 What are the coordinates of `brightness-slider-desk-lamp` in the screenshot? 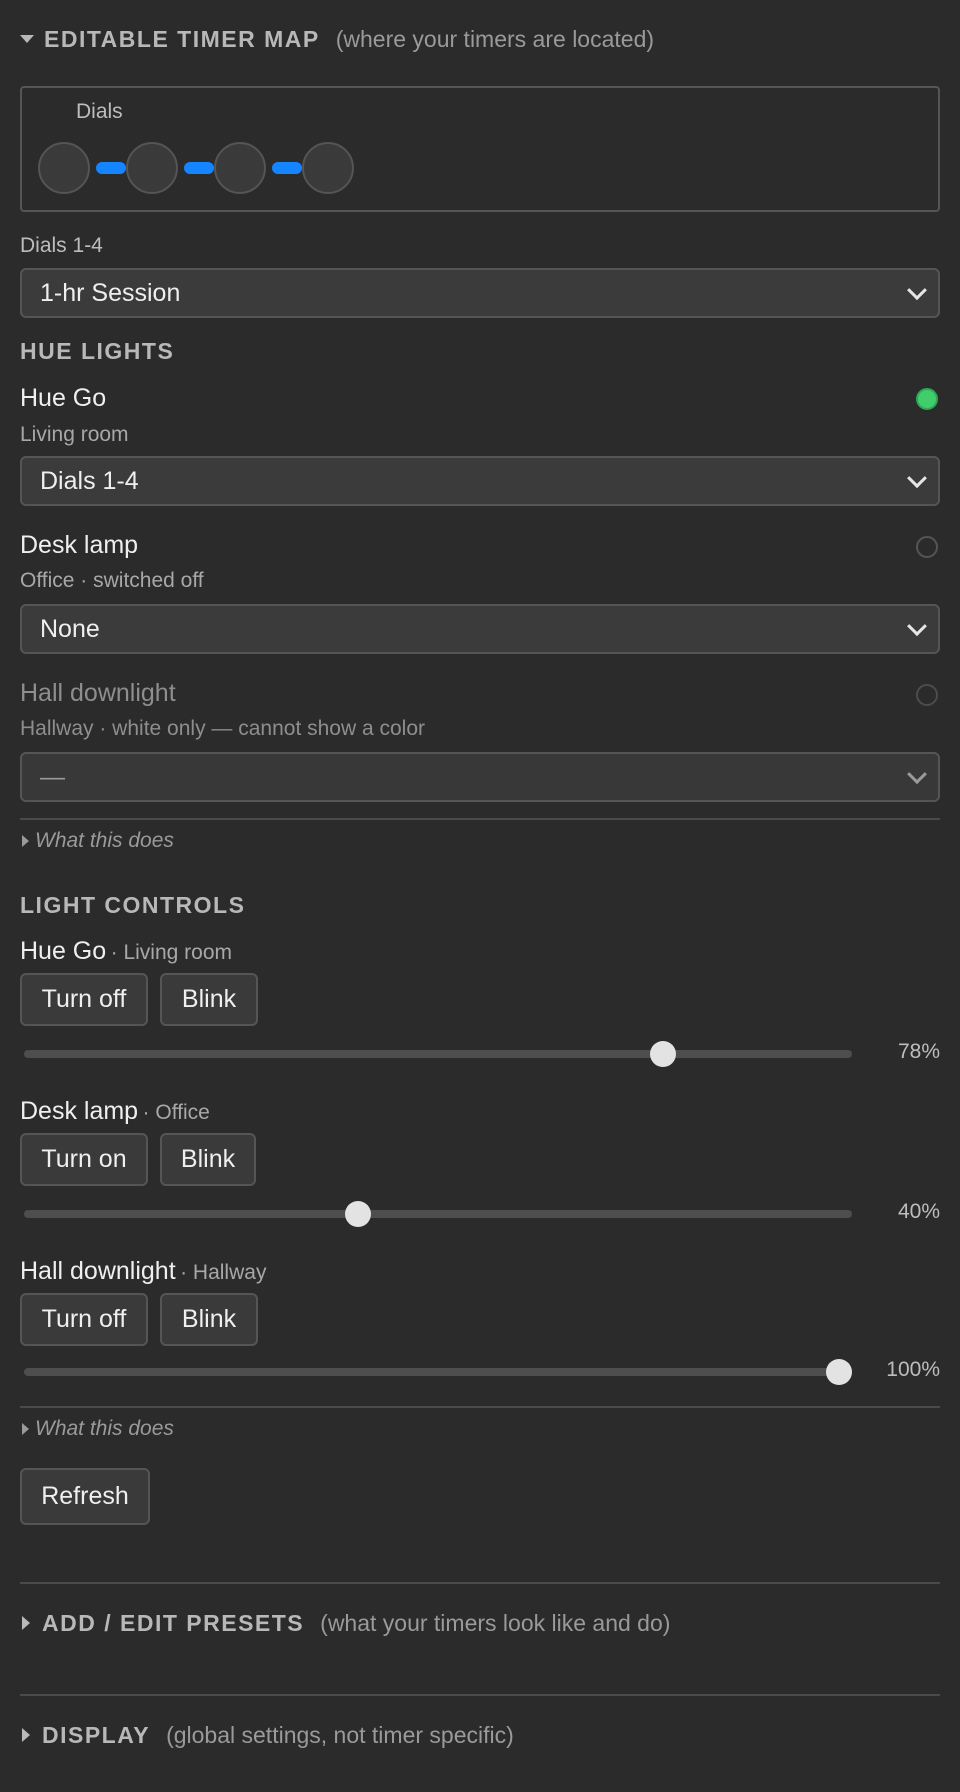 It's located at (438, 1214).